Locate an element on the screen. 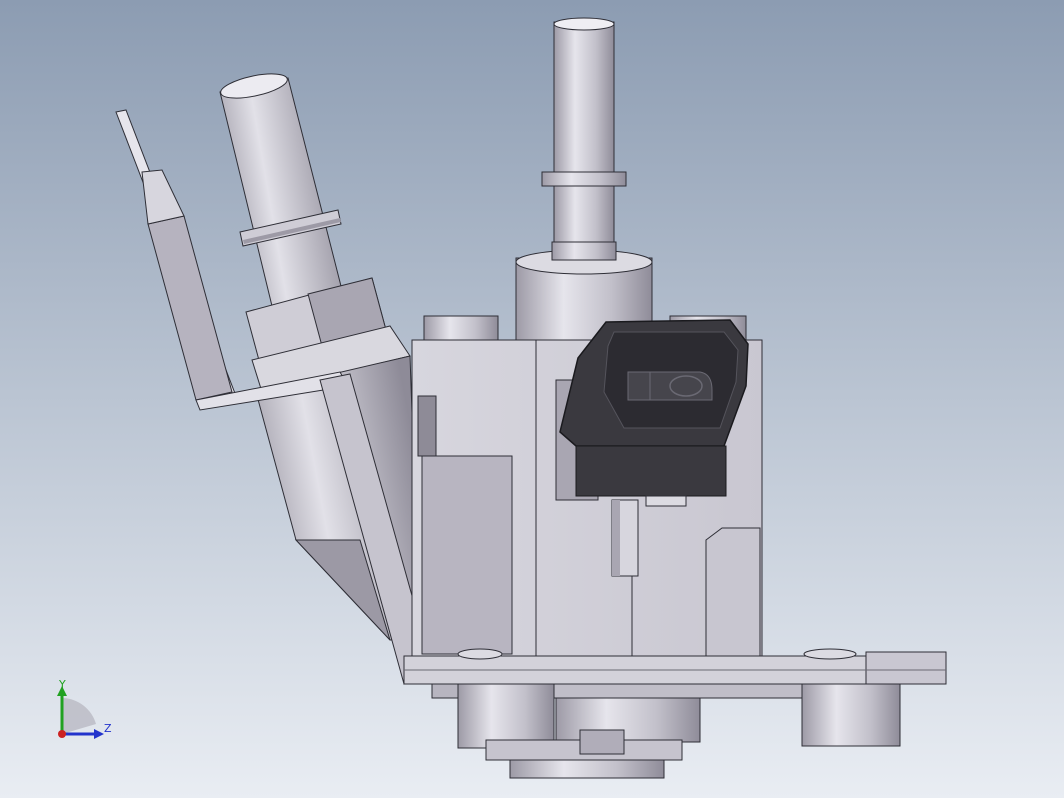  triad-z-label: Z is located at coordinates (108, 728).